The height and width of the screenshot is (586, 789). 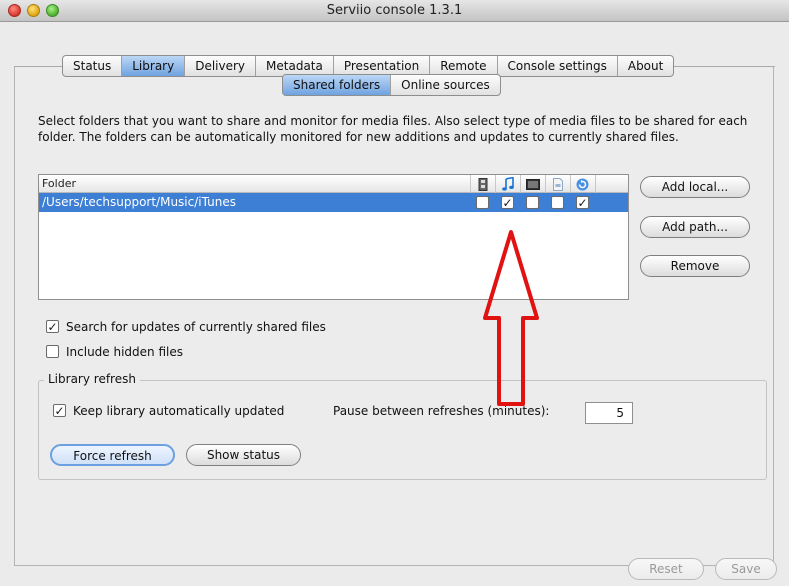 What do you see at coordinates (695, 266) in the screenshot?
I see `remove-button: Remove` at bounding box center [695, 266].